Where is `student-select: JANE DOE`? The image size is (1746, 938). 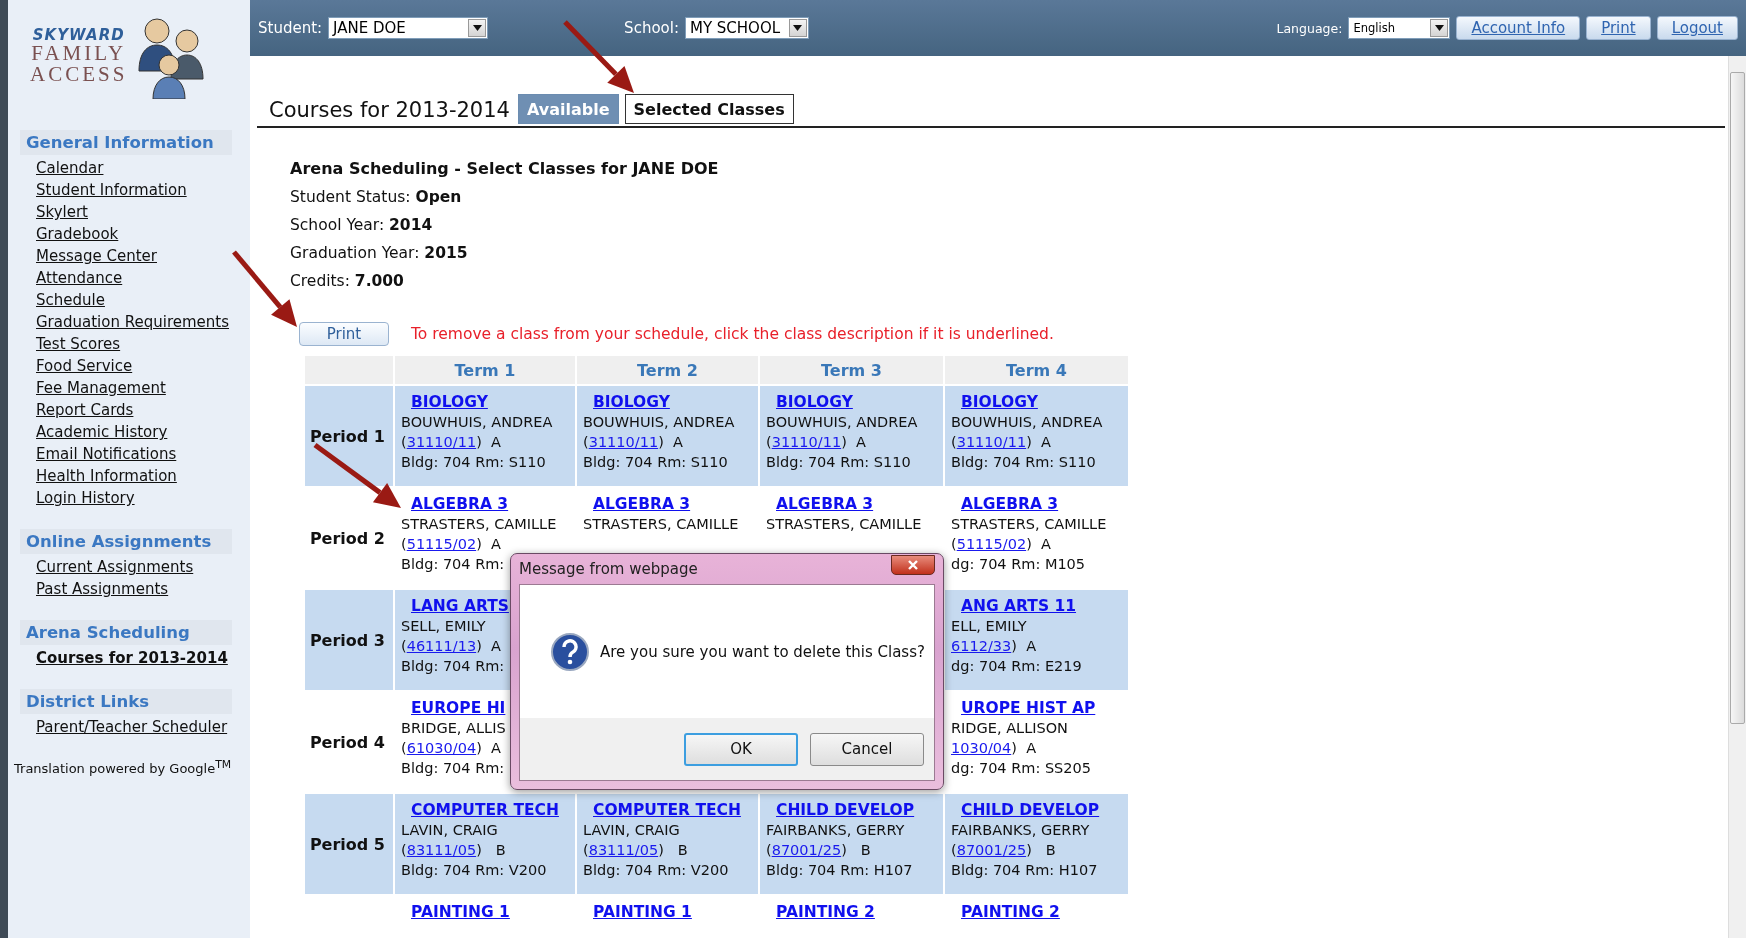
student-select: JANE DOE is located at coordinates (408, 28).